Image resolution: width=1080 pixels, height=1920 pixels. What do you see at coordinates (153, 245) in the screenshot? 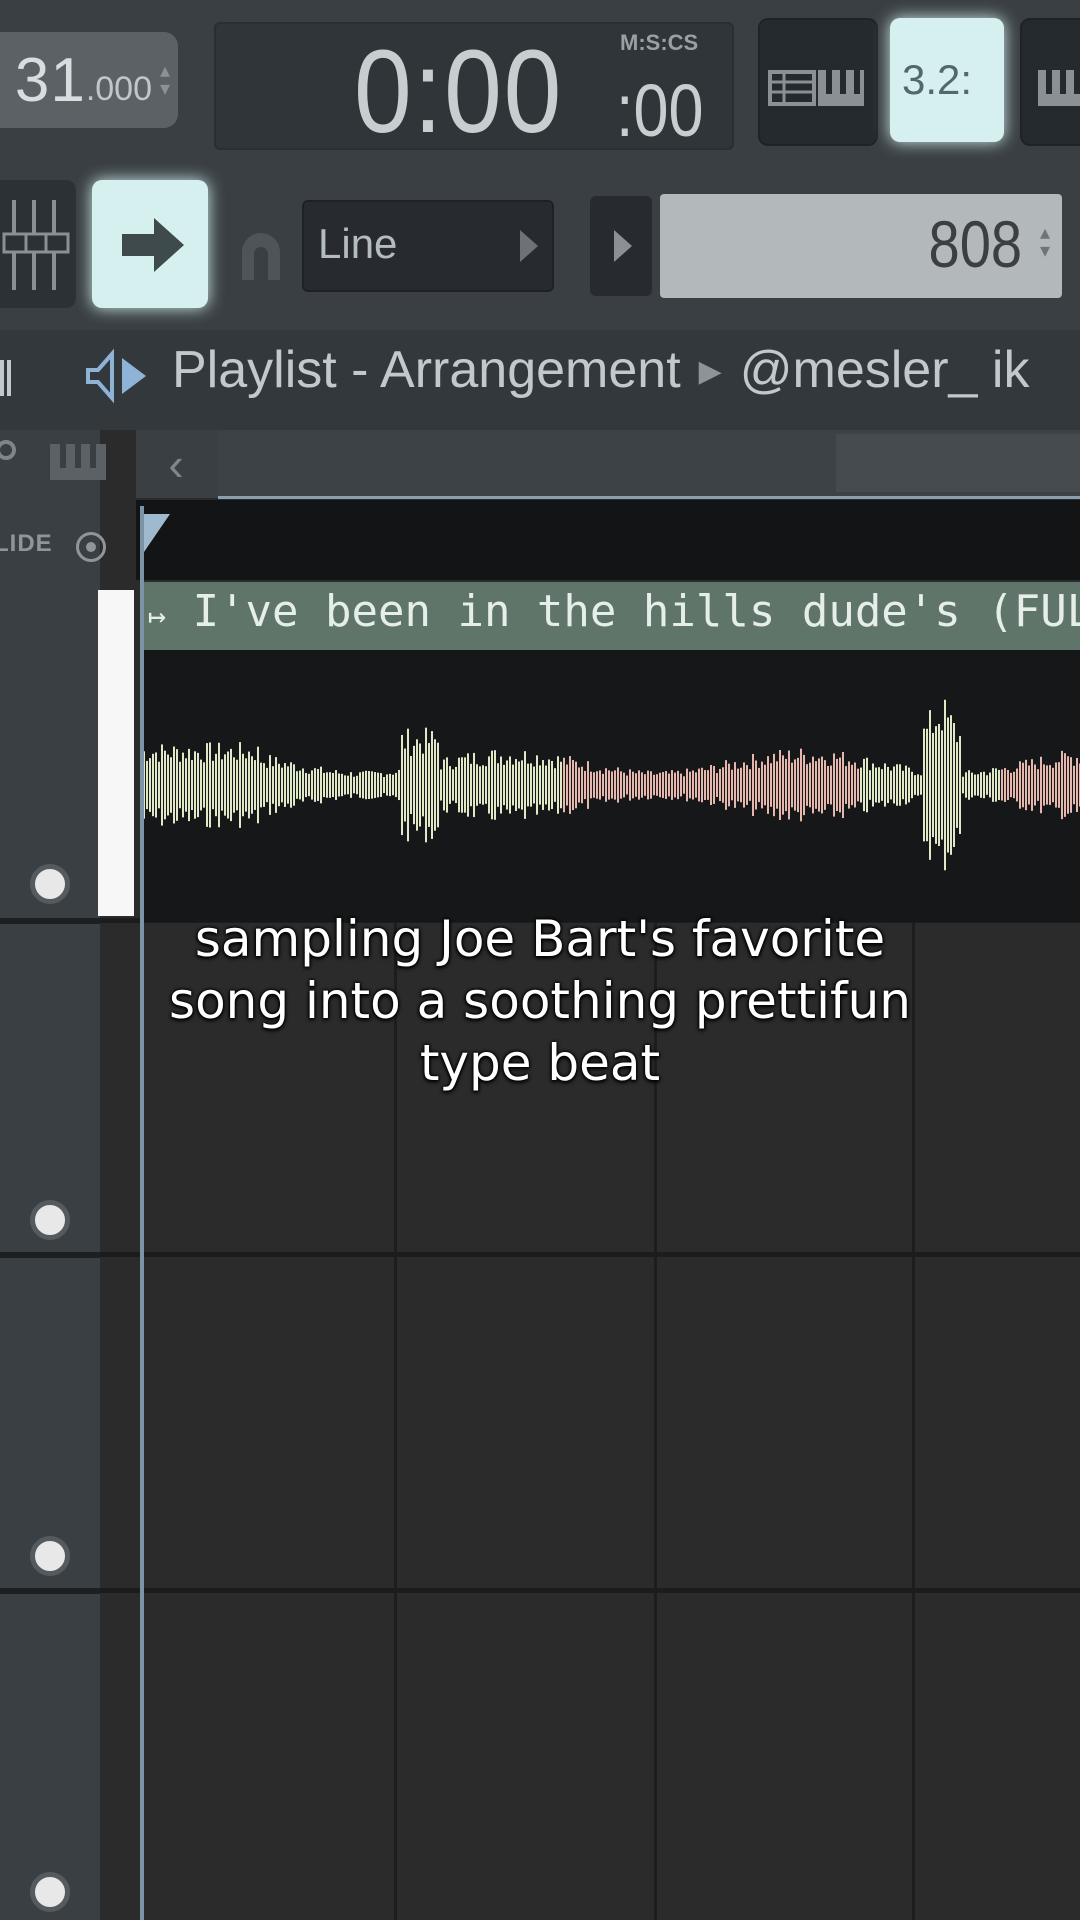
I see `arrow-right-icon` at bounding box center [153, 245].